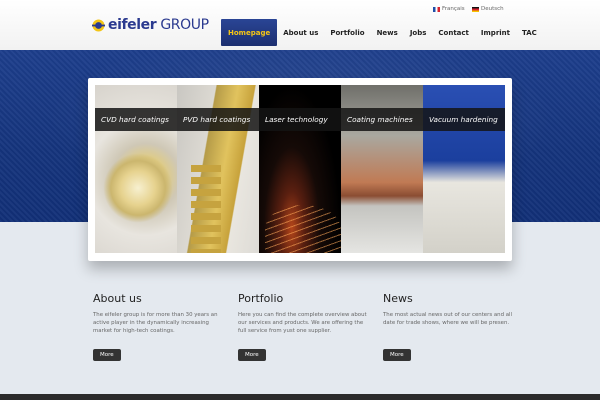 Image resolution: width=600 pixels, height=400 pixels. What do you see at coordinates (436, 9) in the screenshot?
I see `flag-fr-icon` at bounding box center [436, 9].